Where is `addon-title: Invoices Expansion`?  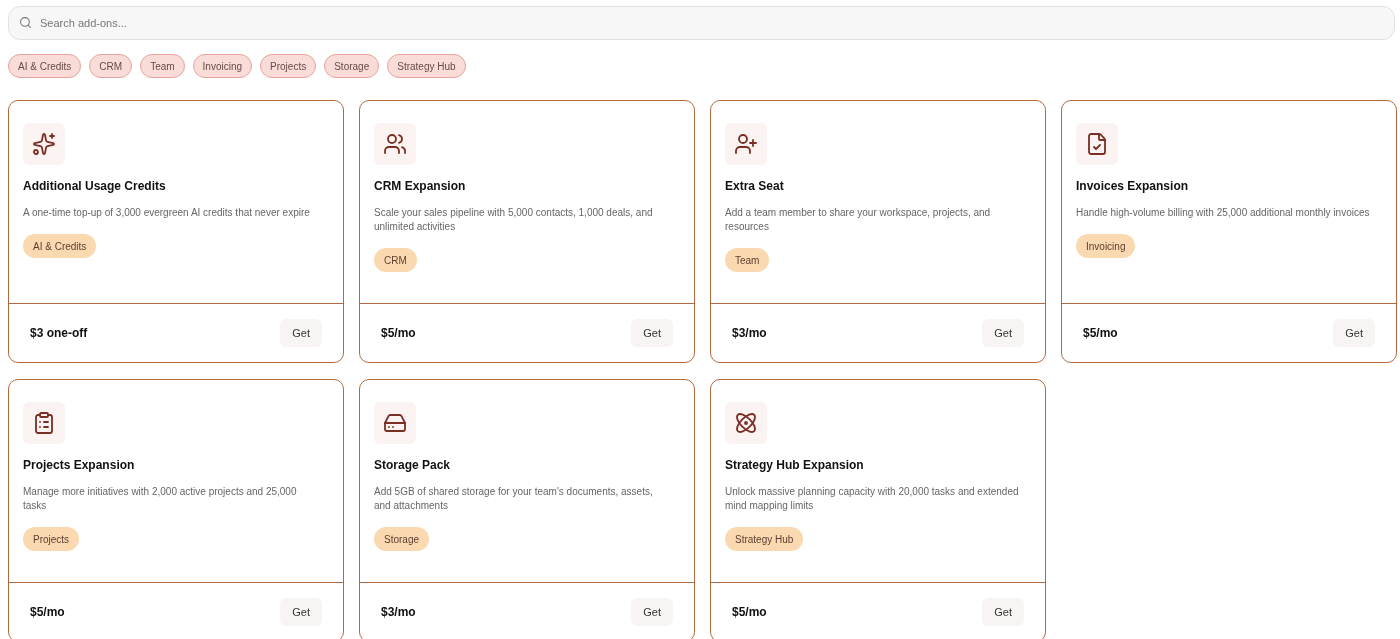 addon-title: Invoices Expansion is located at coordinates (1132, 186).